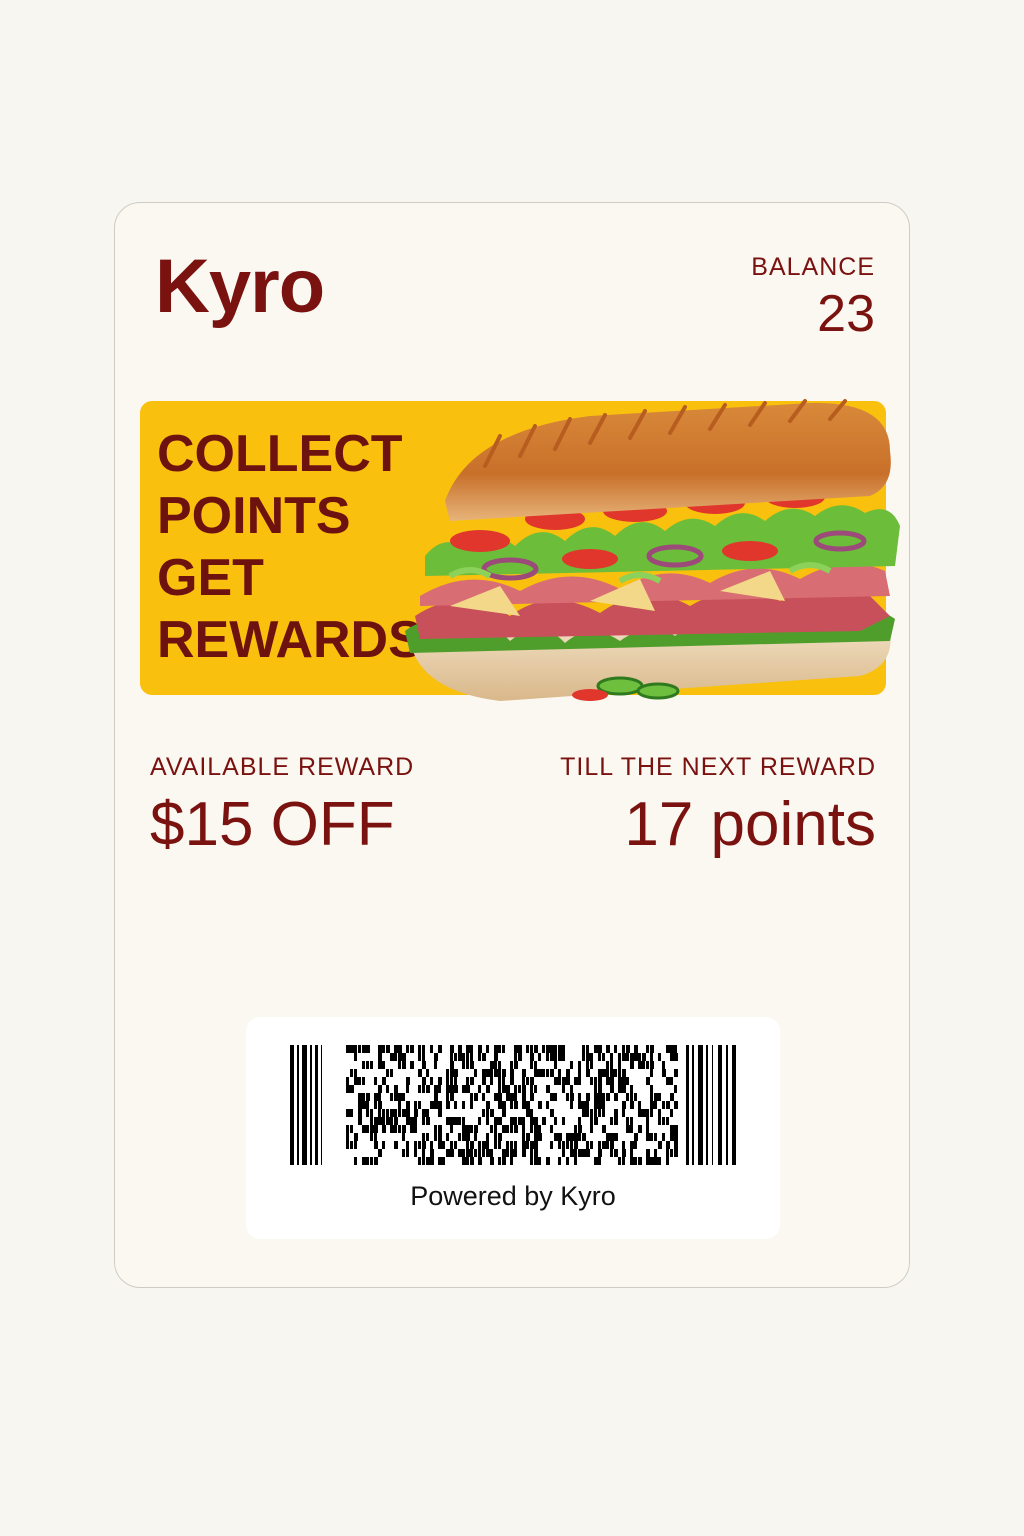 The image size is (1024, 1536). Describe the element at coordinates (290, 547) in the screenshot. I see `promo-headline: COLLECT POINTS GET REWARDS` at that location.